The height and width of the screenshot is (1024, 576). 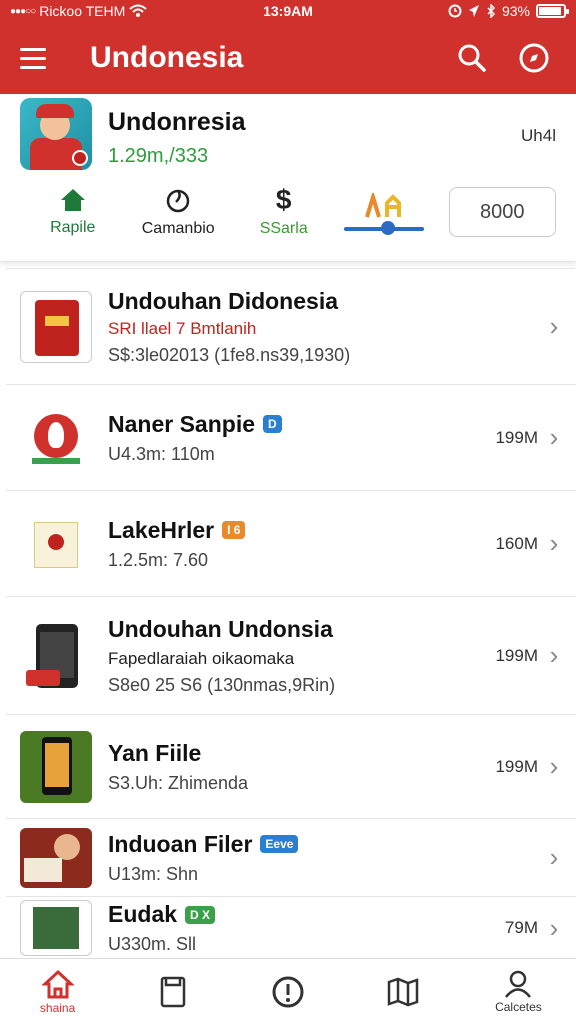 I want to click on list-item: Eudak D X U330m. Sll 79M ›, so click(x=291, y=927).